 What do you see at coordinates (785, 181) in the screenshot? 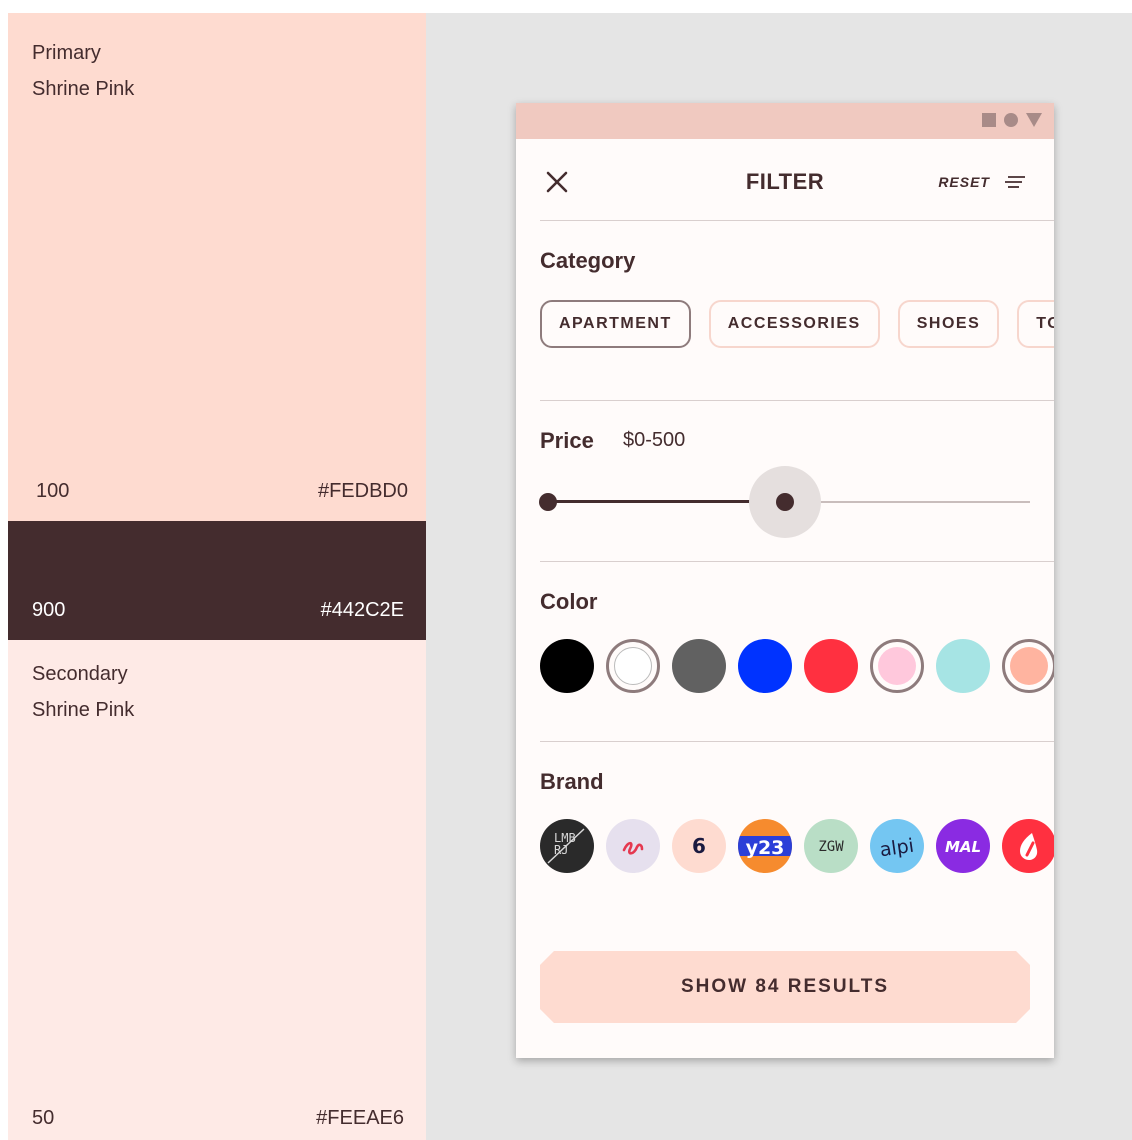
I see `top-app-bar: FILTER RESET` at bounding box center [785, 181].